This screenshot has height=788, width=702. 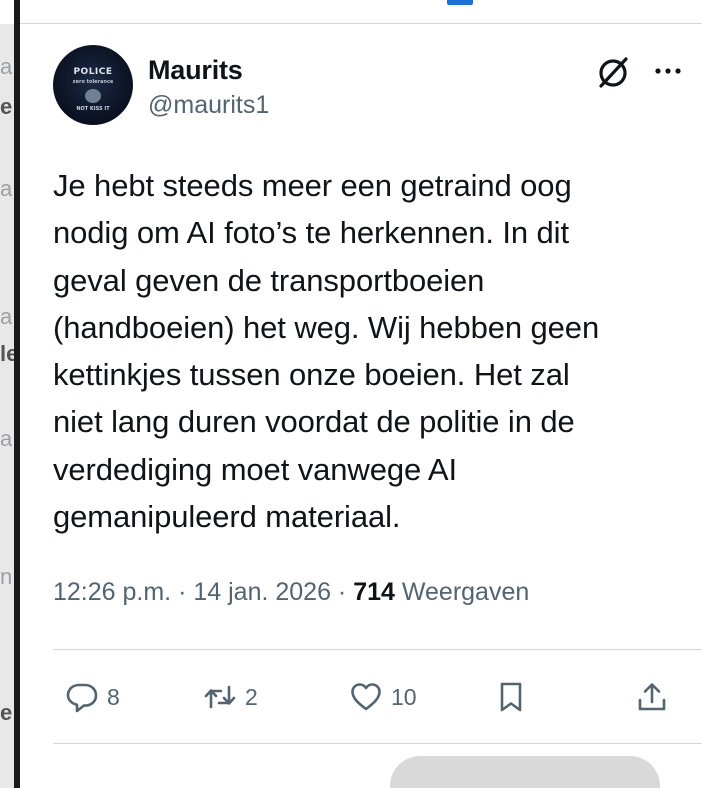 I want to click on like-button: 10, so click(x=383, y=697).